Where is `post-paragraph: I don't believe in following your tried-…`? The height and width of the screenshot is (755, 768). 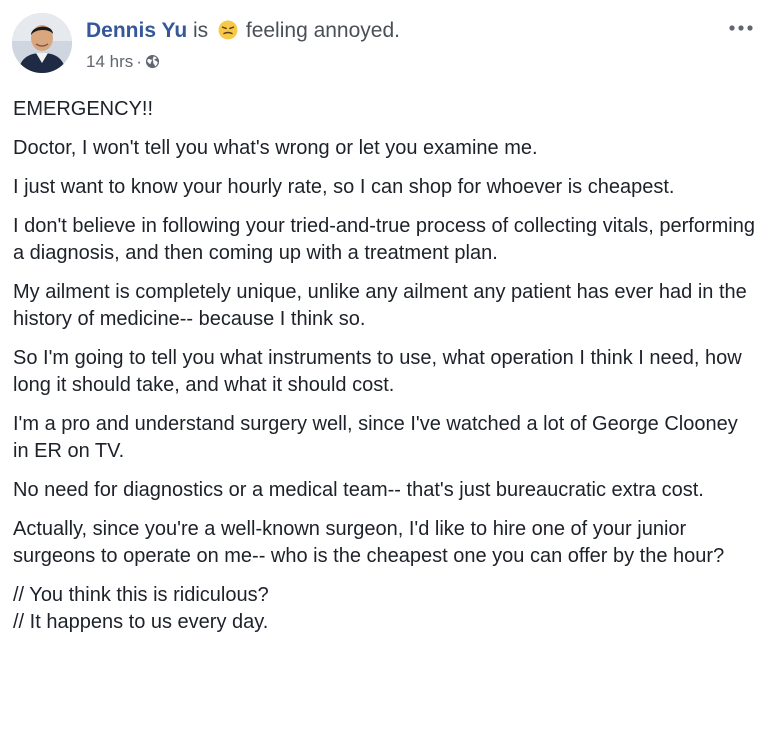 post-paragraph: I don't believe in following your tried-… is located at coordinates (384, 239).